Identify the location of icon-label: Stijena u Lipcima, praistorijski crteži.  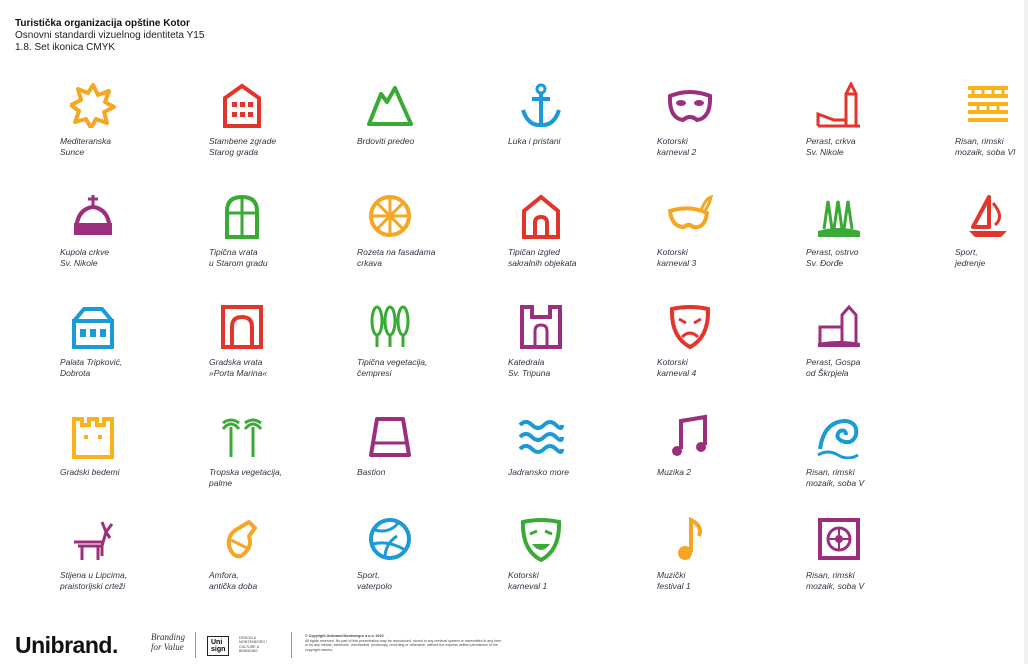
(94, 580).